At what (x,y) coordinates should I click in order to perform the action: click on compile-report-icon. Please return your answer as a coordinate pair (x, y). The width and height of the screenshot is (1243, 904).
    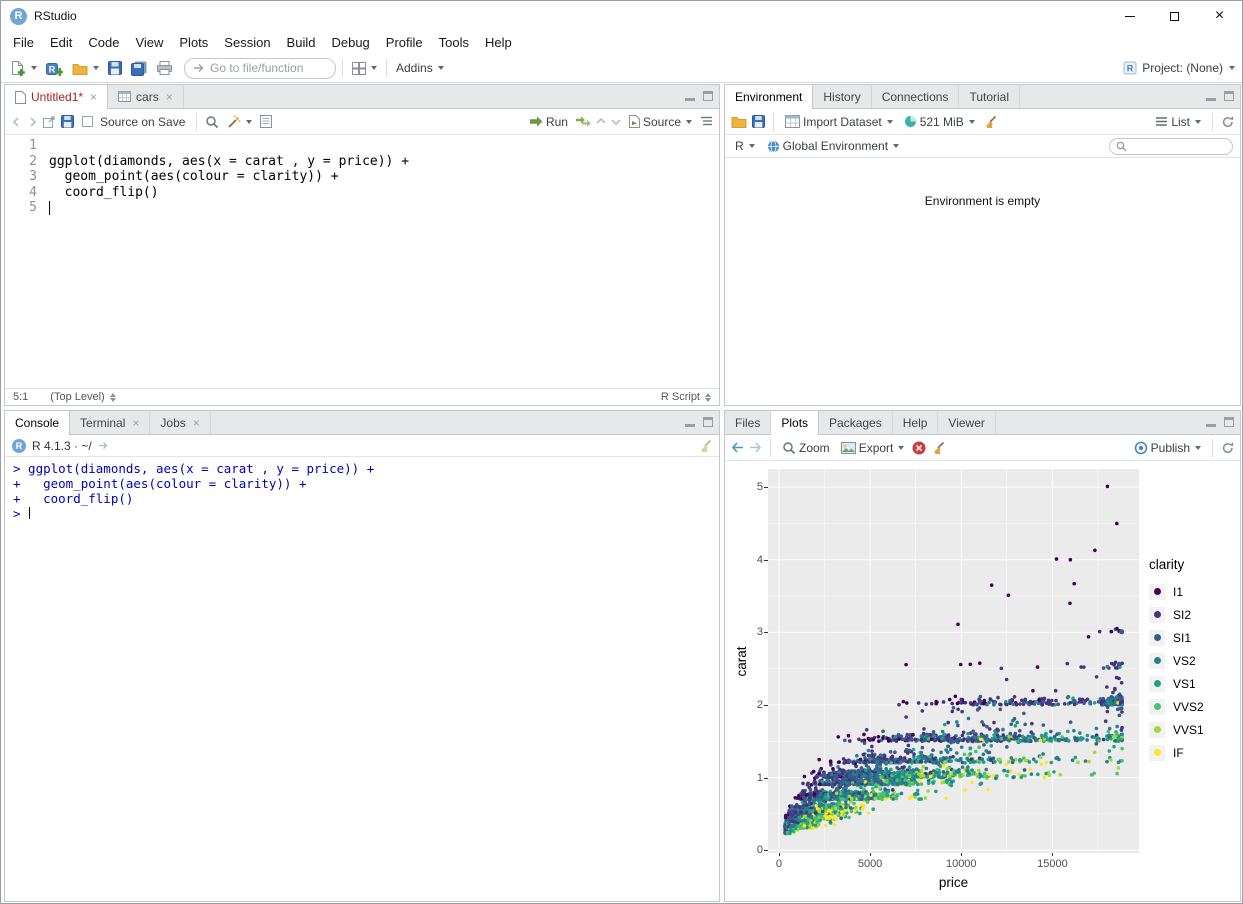
    Looking at the image, I should click on (266, 121).